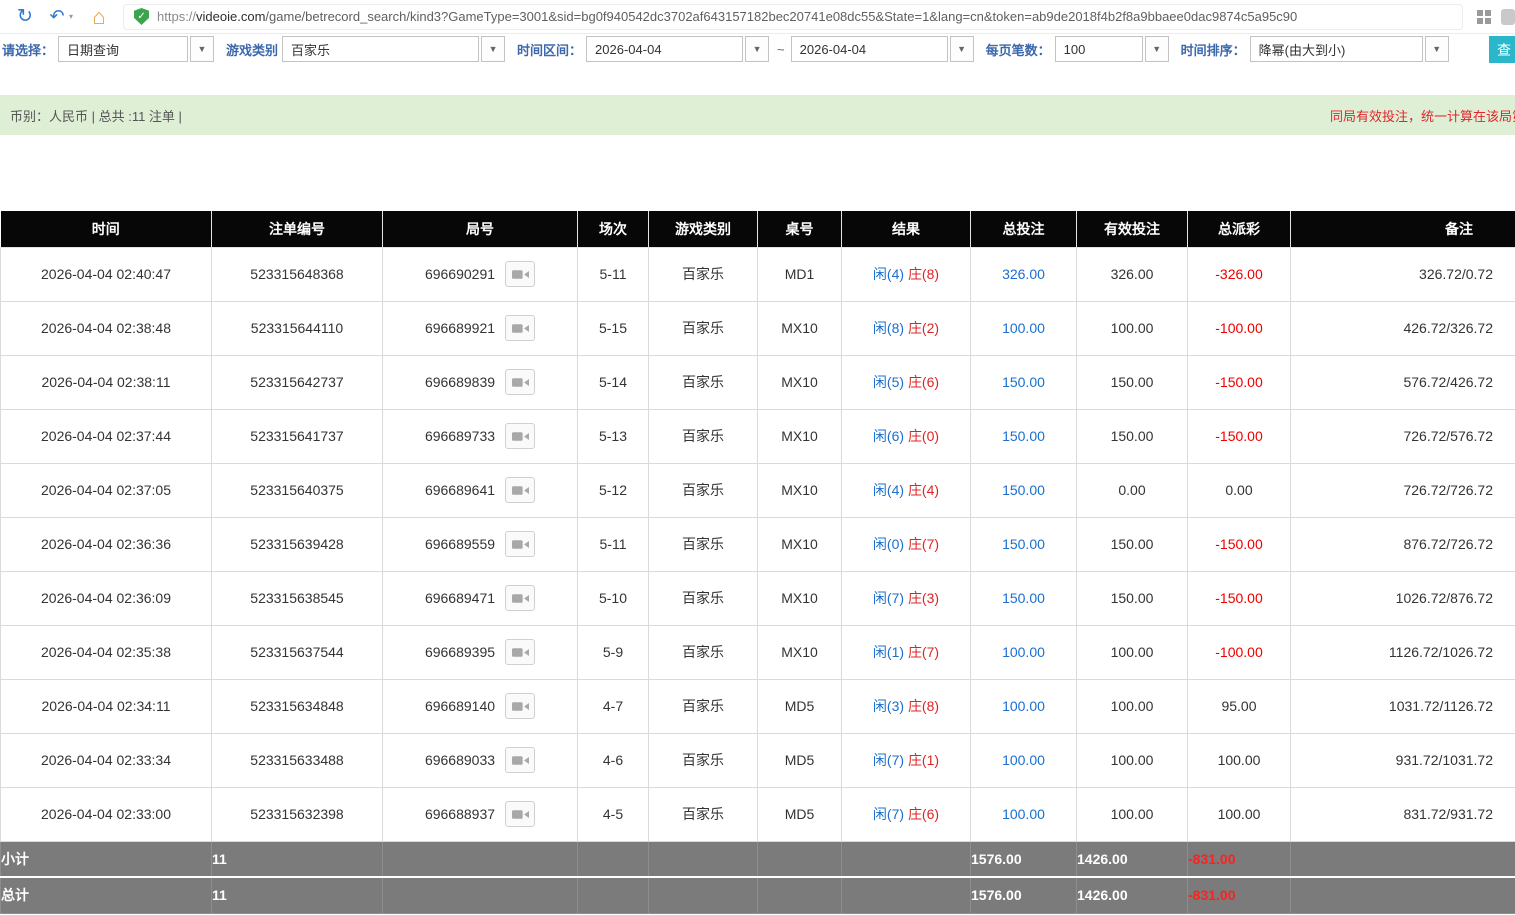 The width and height of the screenshot is (1515, 915). I want to click on reload-icon: ↻, so click(25, 16).